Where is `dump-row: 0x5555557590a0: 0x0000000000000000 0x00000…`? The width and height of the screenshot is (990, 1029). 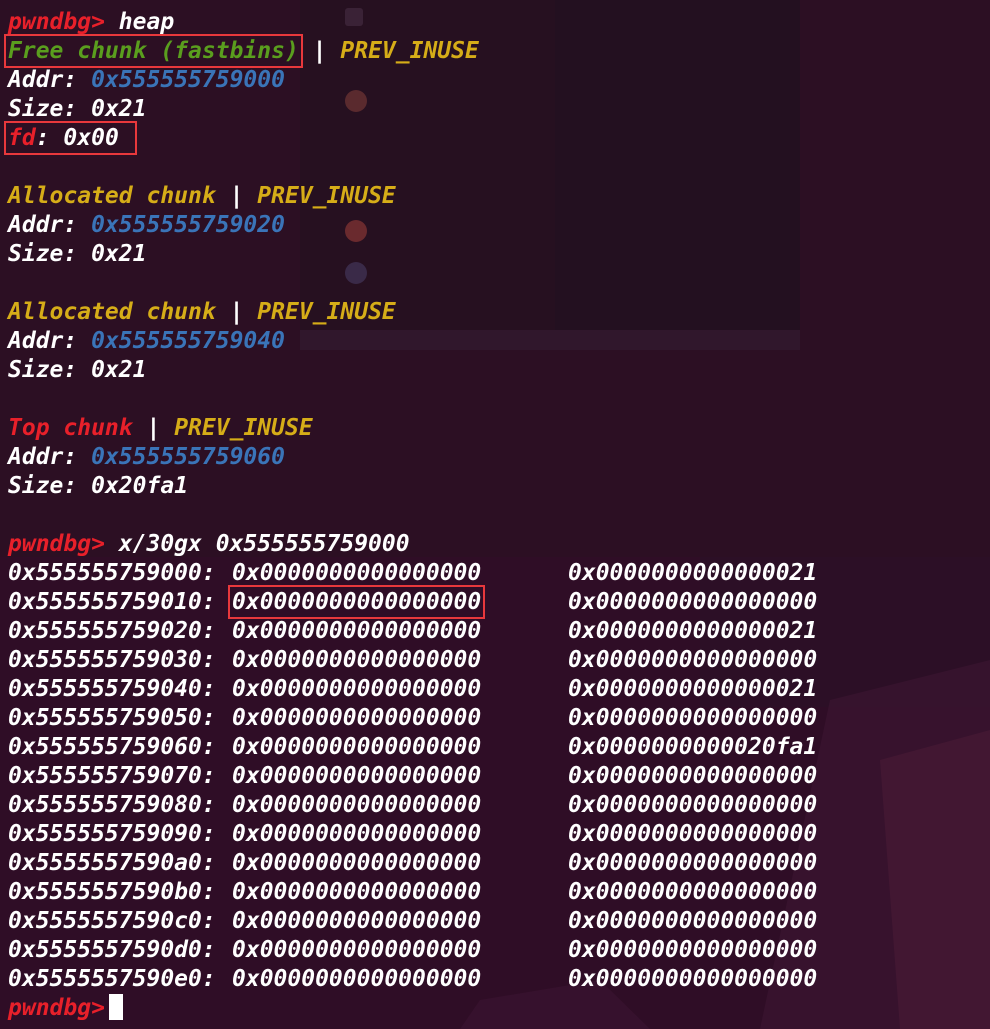
dump-row: 0x5555557590a0: 0x0000000000000000 0x00000… is located at coordinates (412, 863).